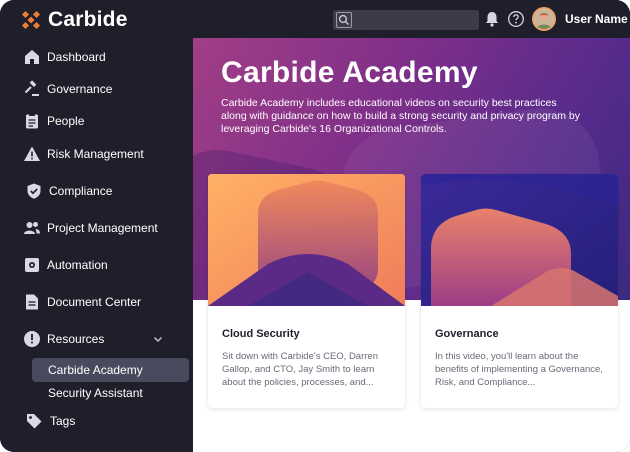 The width and height of the screenshot is (630, 452). Describe the element at coordinates (32, 302) in the screenshot. I see `document-icon` at that location.